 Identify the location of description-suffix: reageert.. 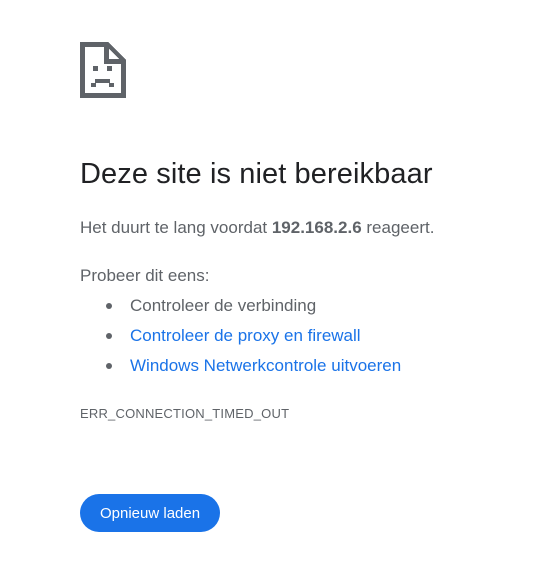
(398, 227).